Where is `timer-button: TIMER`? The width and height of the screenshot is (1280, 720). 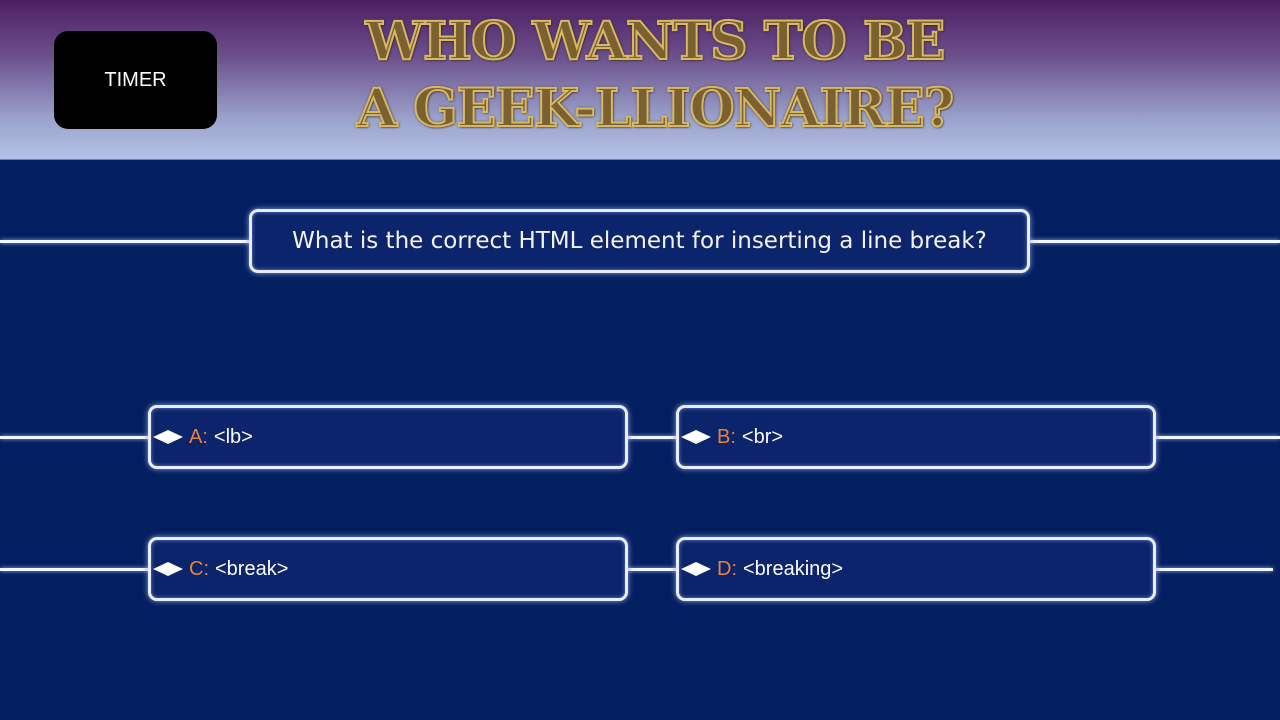 timer-button: TIMER is located at coordinates (135, 80).